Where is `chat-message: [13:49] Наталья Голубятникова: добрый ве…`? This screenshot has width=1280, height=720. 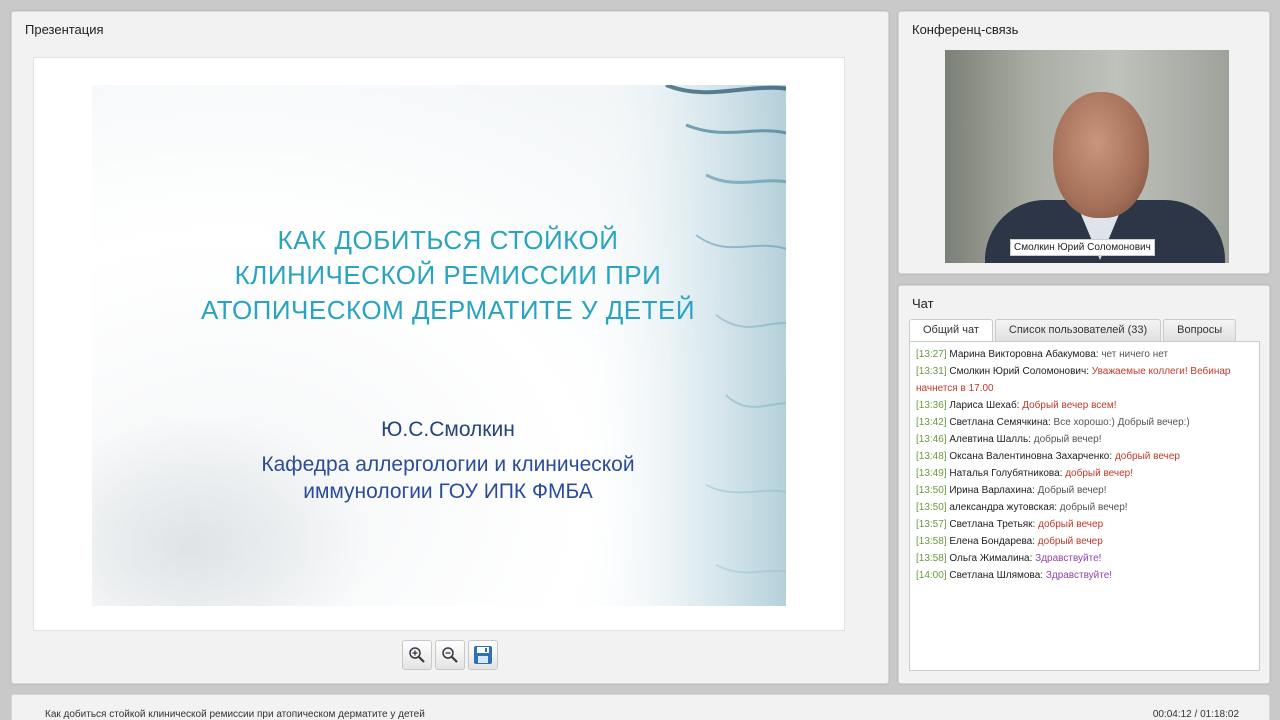 chat-message: [13:49] Наталья Голубятникова: добрый ве… is located at coordinates (1084, 473).